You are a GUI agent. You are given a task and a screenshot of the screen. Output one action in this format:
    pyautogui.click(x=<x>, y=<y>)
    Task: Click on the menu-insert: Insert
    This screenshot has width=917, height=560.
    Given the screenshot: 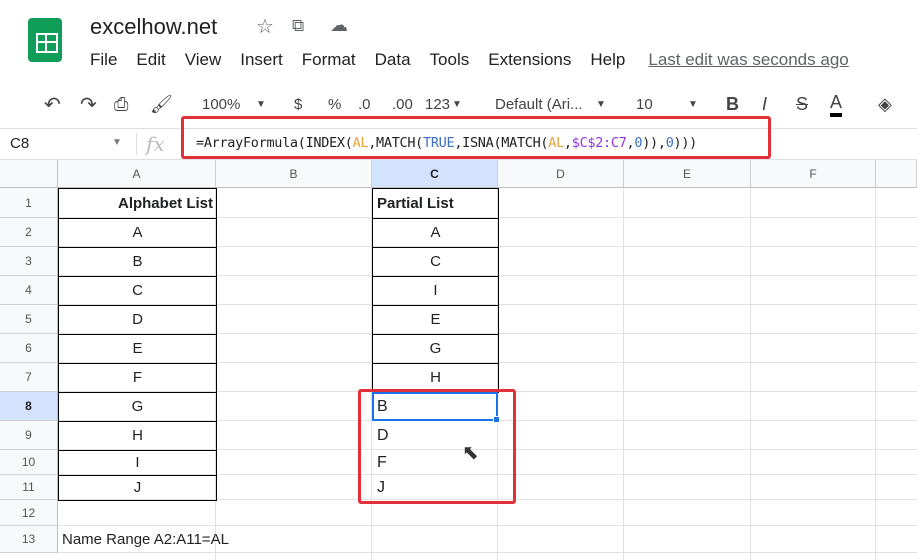 What is the action you would take?
    pyautogui.click(x=261, y=60)
    